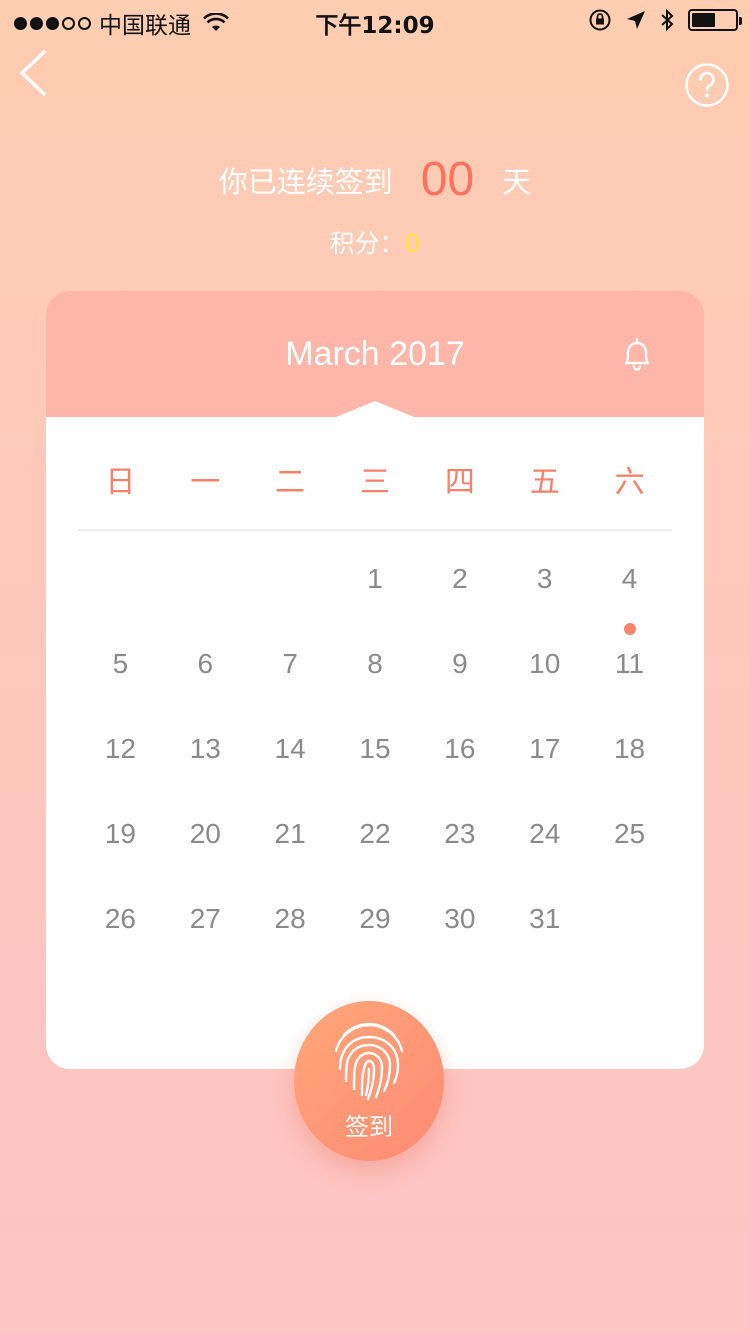  Describe the element at coordinates (375, 530) in the screenshot. I see `weekday-divider` at that location.